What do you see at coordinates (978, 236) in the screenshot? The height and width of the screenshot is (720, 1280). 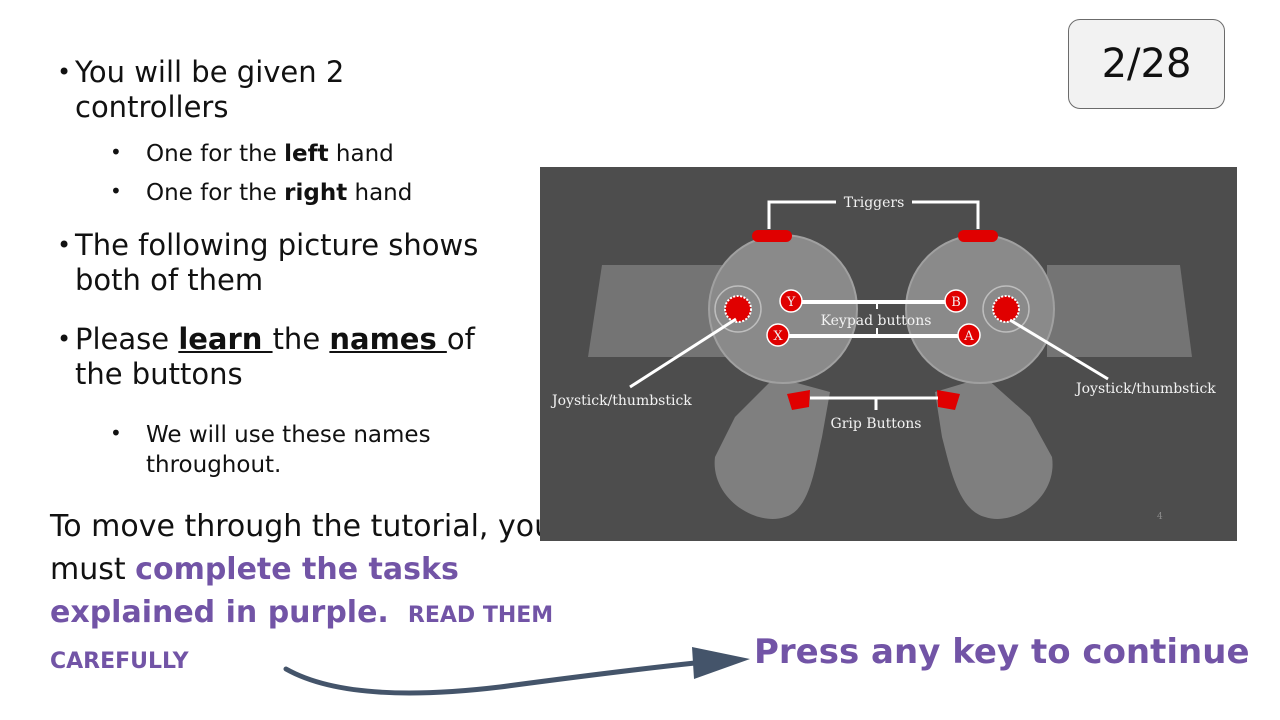 I see `right-trigger` at bounding box center [978, 236].